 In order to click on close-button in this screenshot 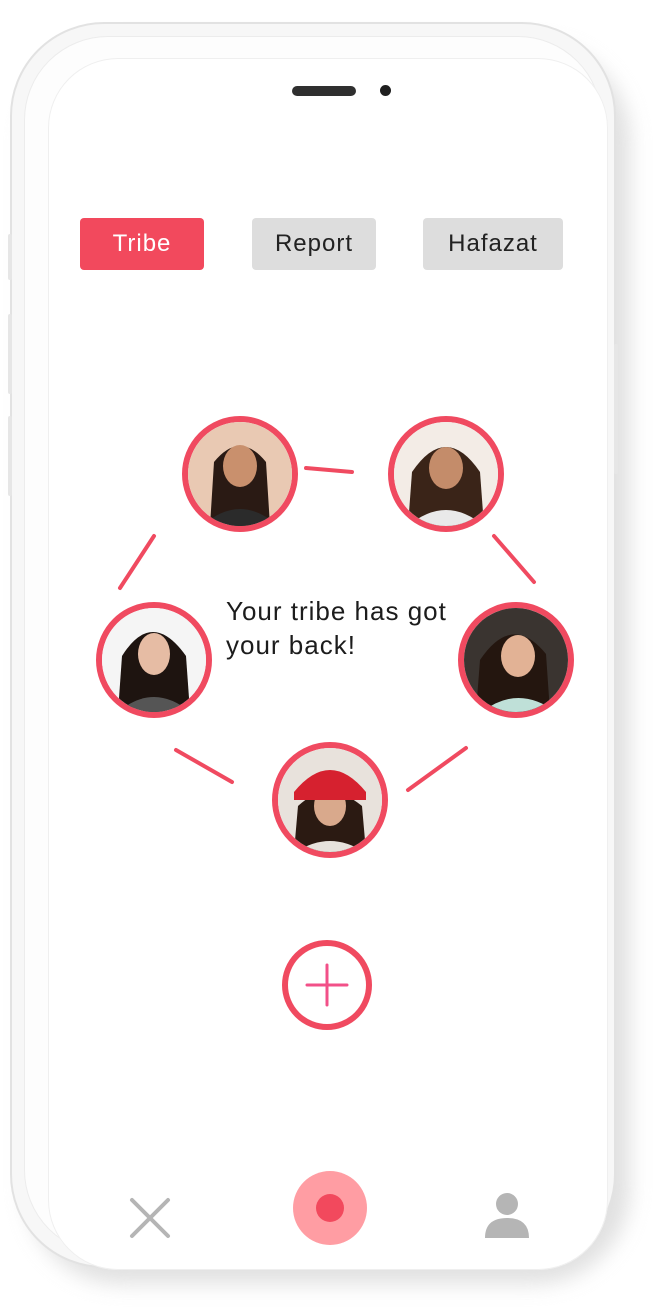, I will do `click(150, 1218)`.